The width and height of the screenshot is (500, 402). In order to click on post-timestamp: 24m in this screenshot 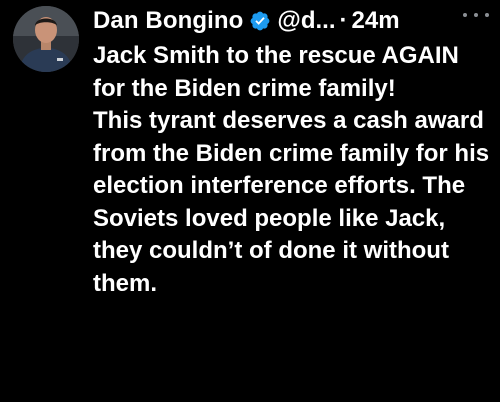, I will do `click(376, 21)`.